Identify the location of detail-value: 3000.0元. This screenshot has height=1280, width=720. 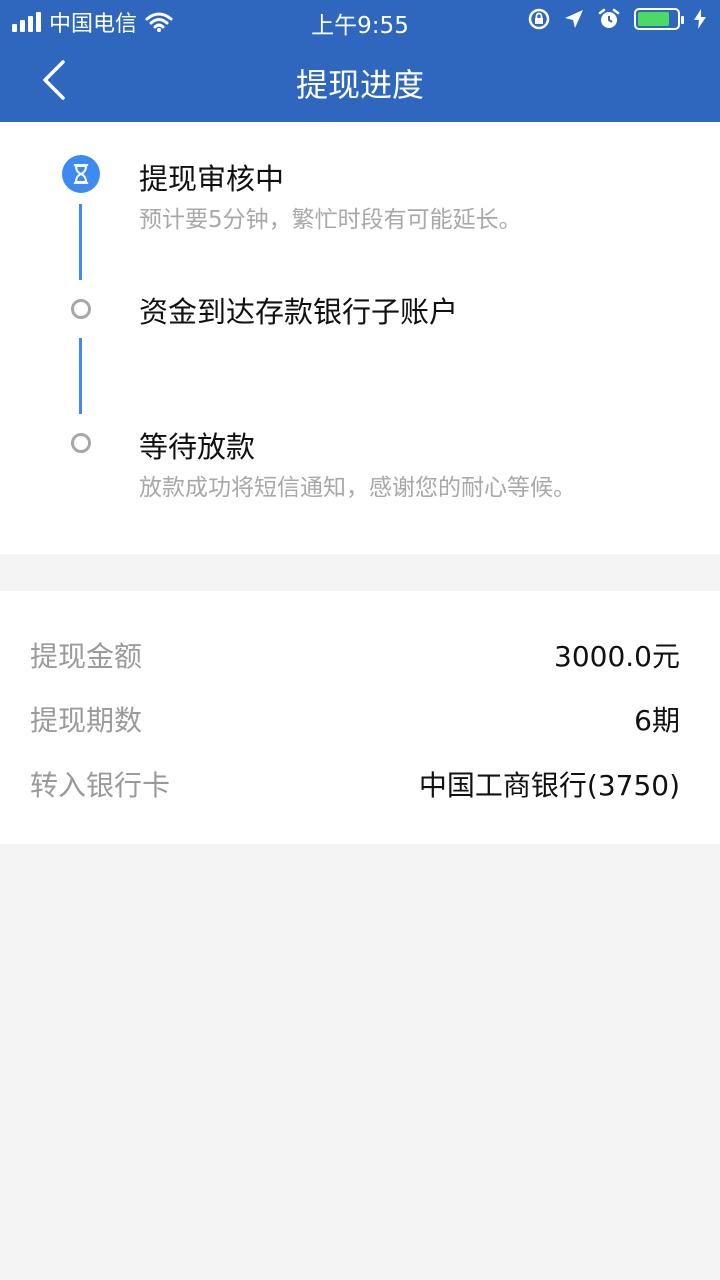
(617, 656).